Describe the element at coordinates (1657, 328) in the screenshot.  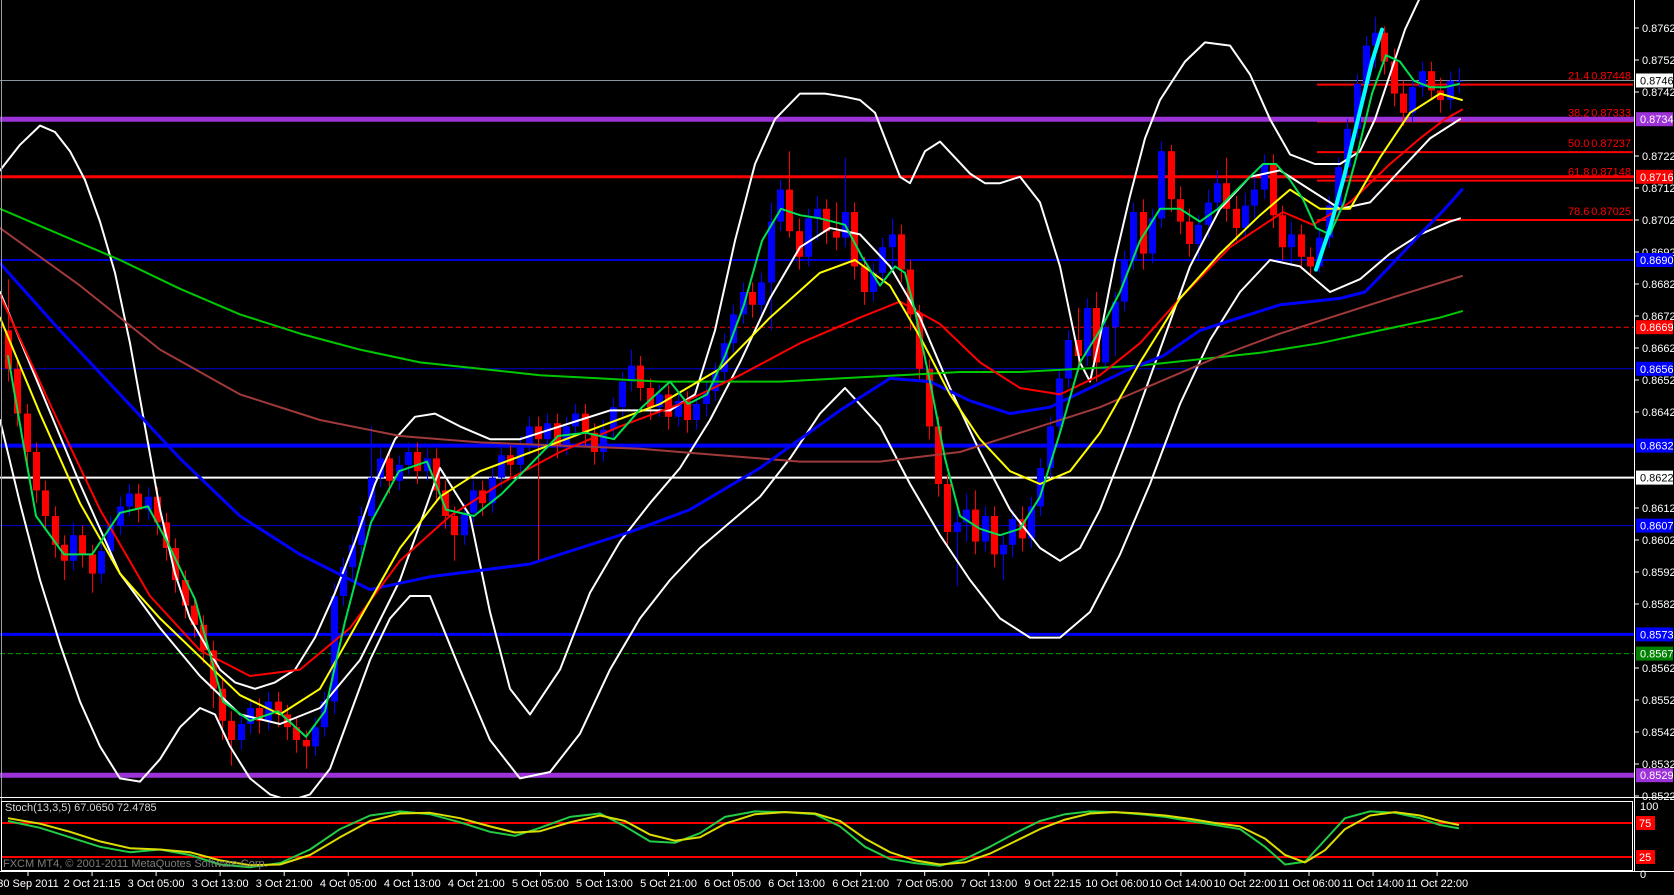
I see `price-badge-label: 0.86690` at that location.